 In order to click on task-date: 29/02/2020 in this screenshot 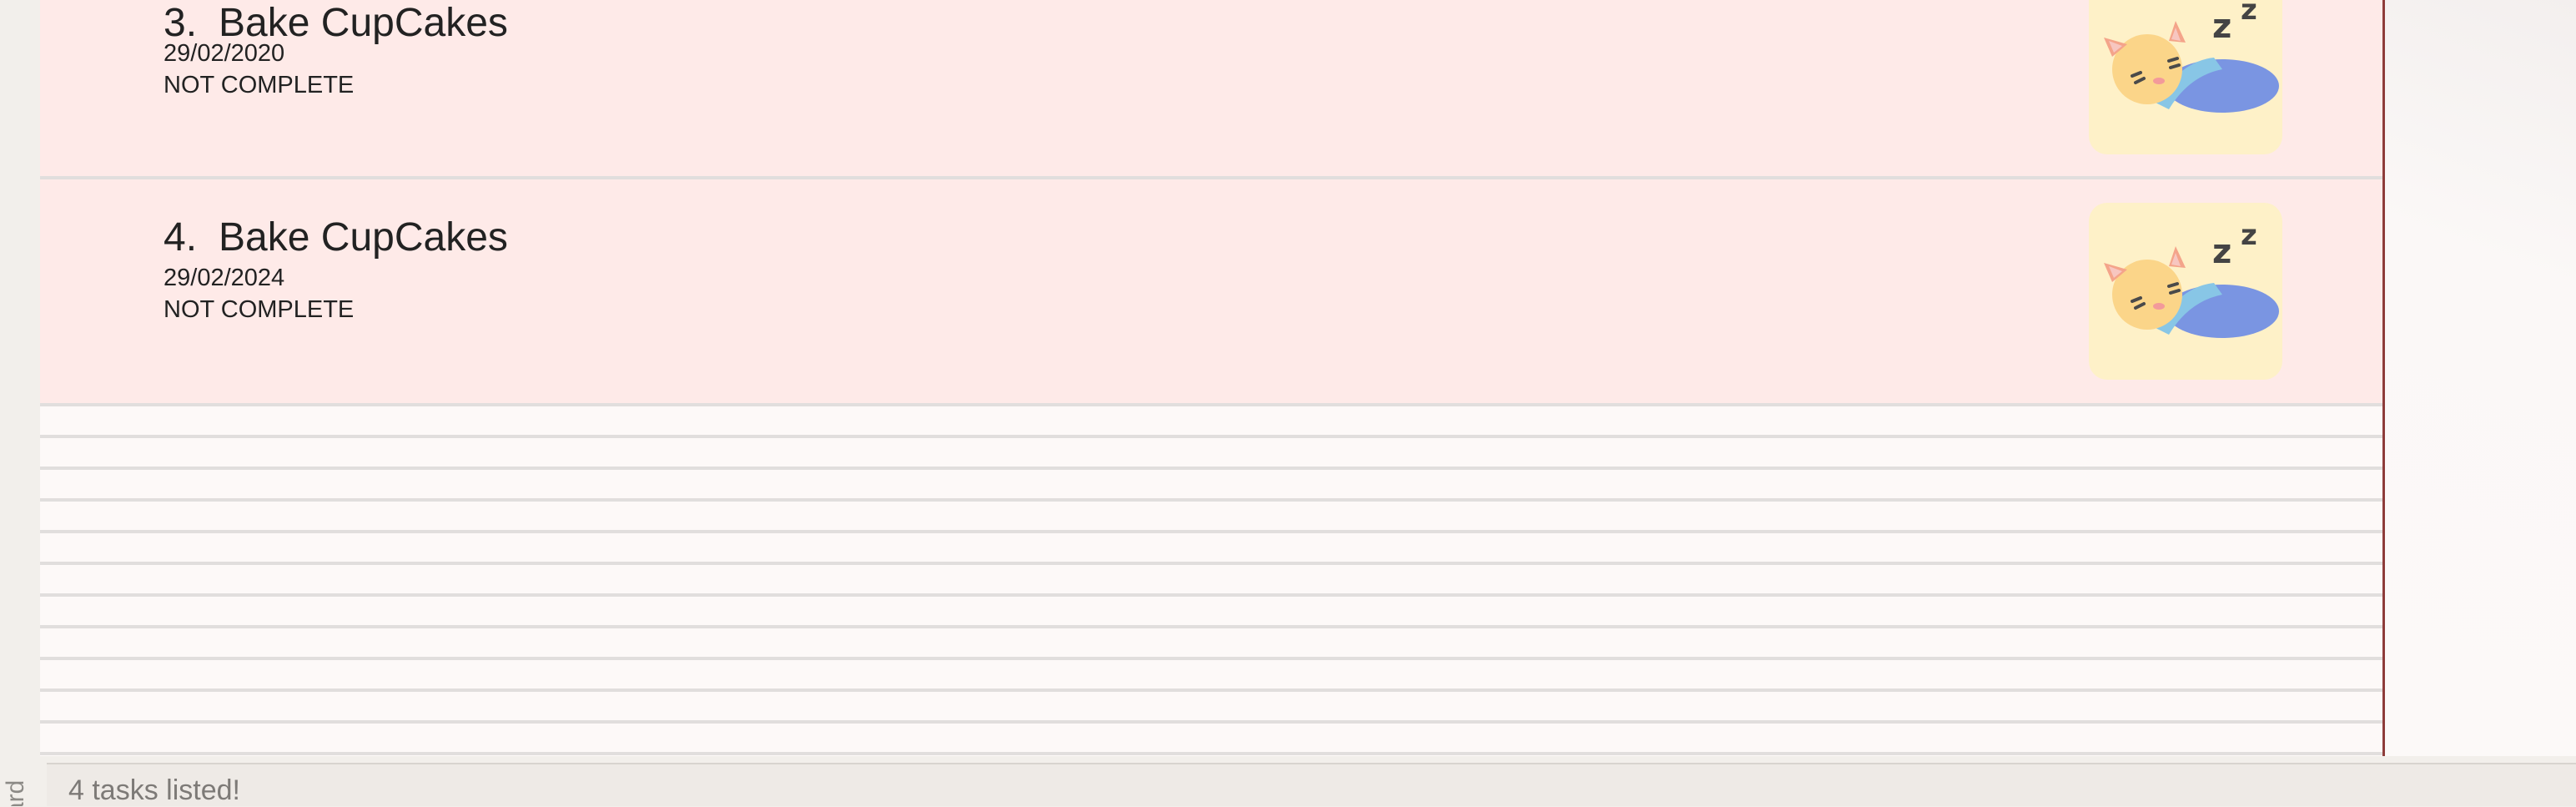, I will do `click(224, 53)`.